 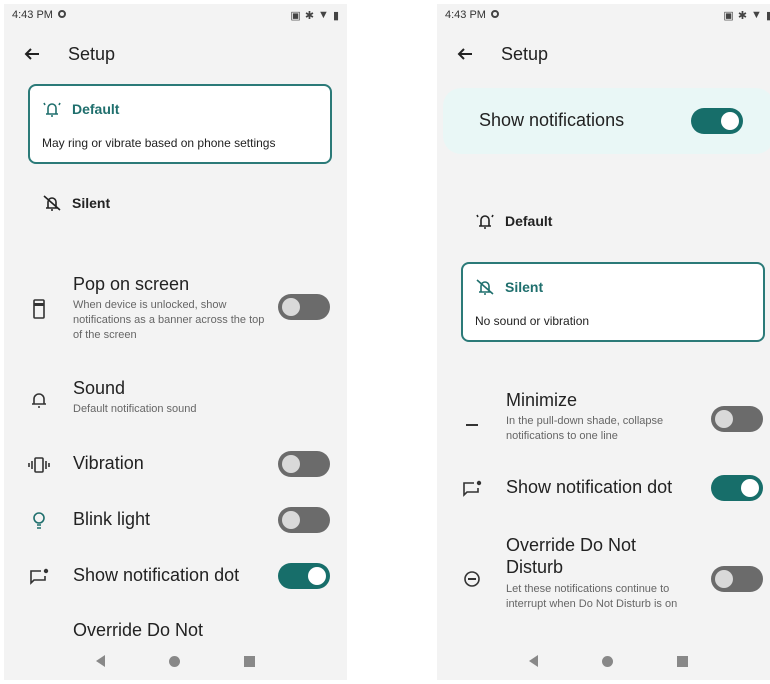 I want to click on pref-title: Vibration, so click(x=108, y=463).